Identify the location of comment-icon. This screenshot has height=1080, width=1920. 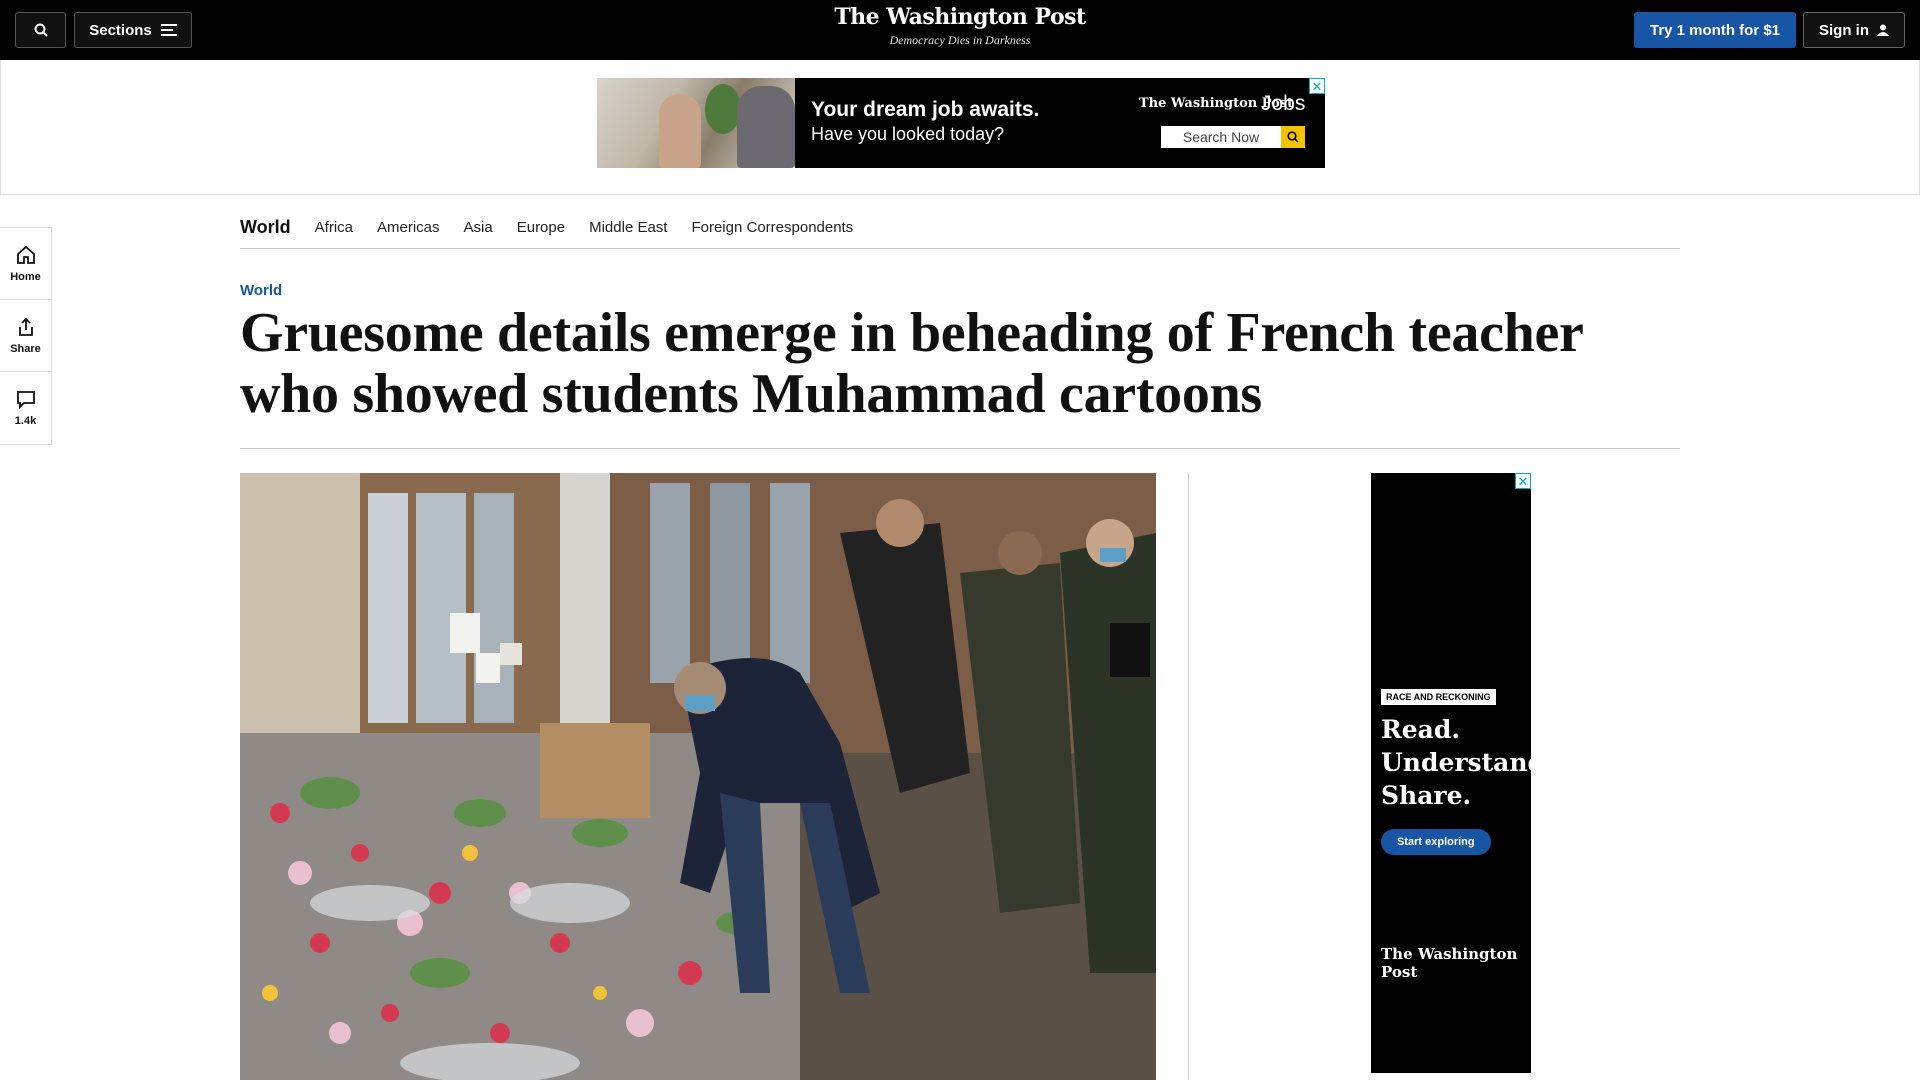
(25, 400).